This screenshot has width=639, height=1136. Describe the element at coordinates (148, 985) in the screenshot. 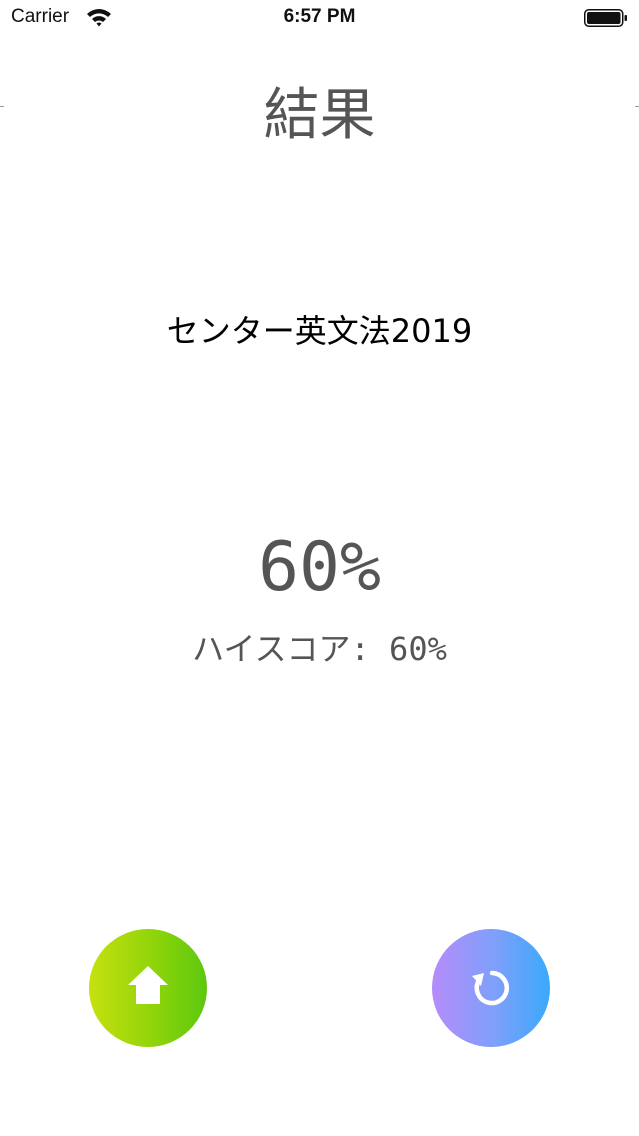

I see `home-icon` at that location.